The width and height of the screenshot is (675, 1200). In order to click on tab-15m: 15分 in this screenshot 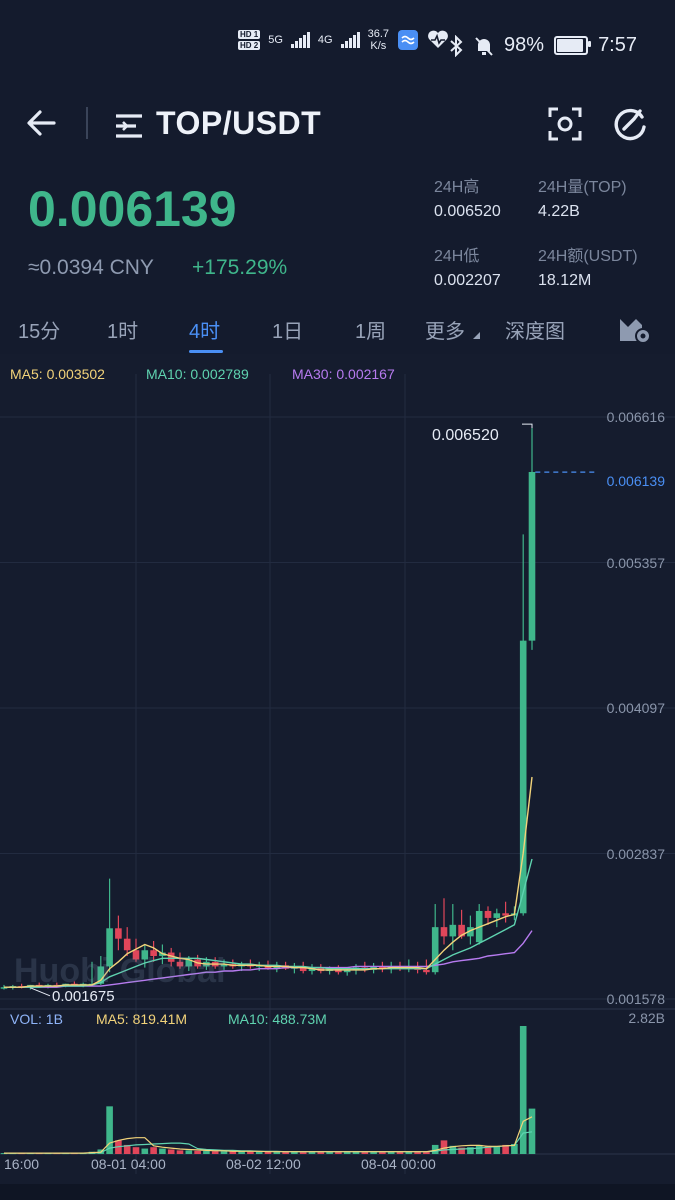, I will do `click(39, 329)`.